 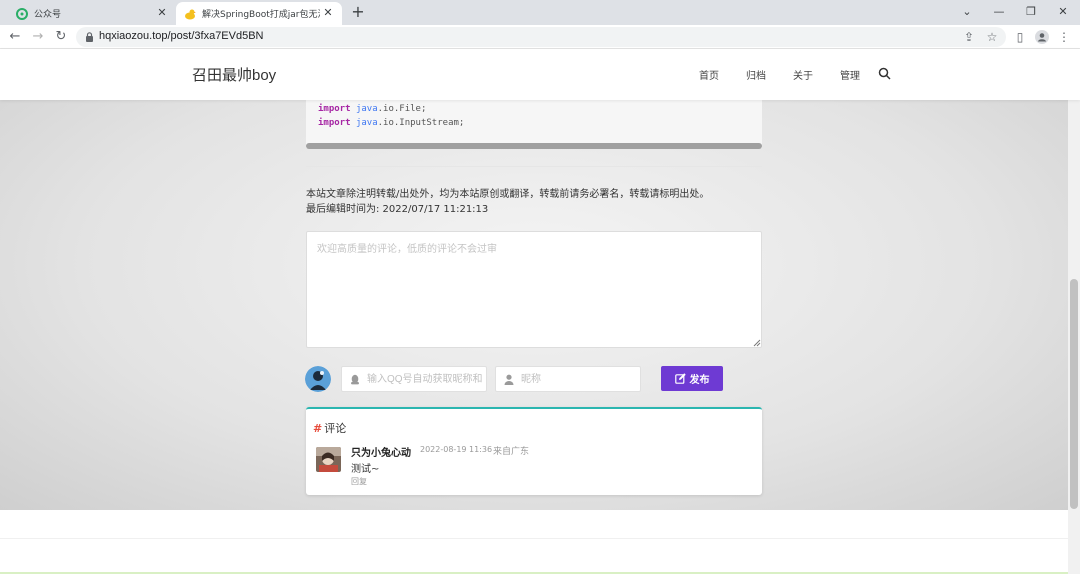 I want to click on publish-label: 发布, so click(x=699, y=380).